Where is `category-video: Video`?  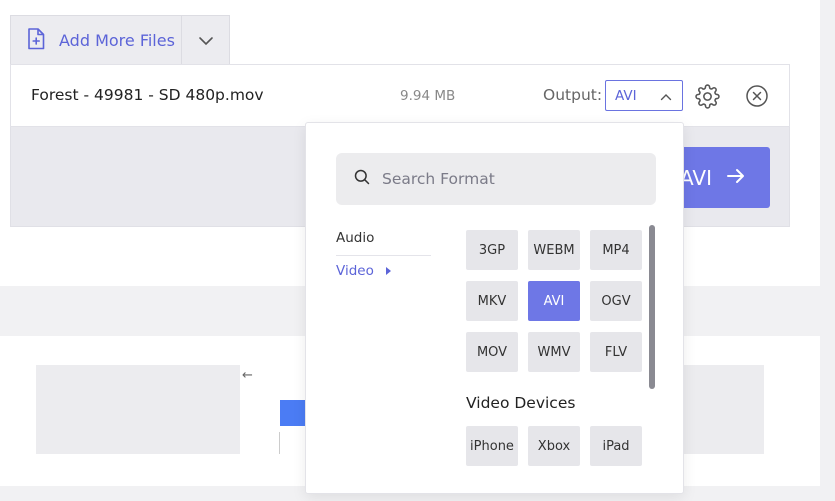
category-video: Video is located at coordinates (363, 271).